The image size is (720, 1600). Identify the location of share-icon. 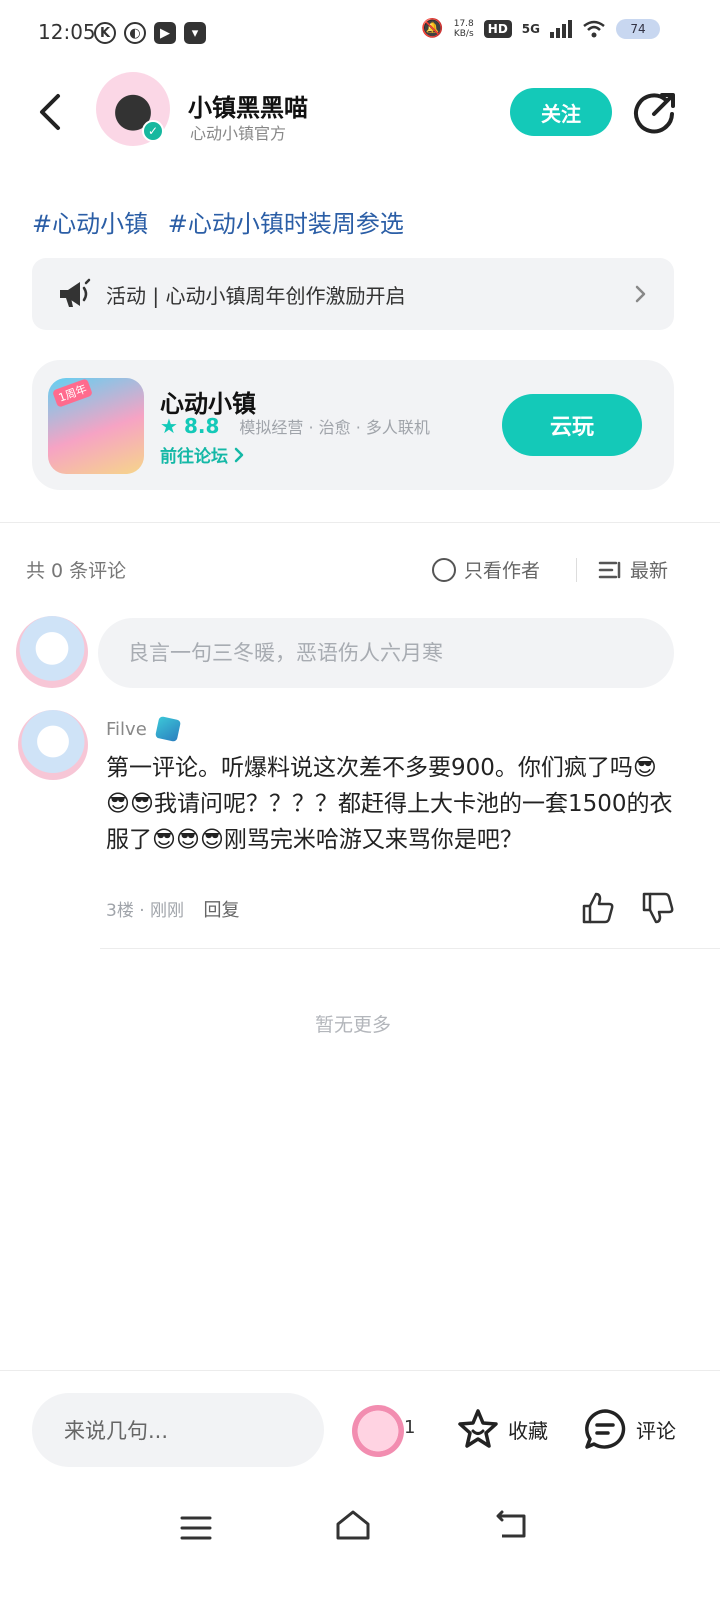
(655, 113).